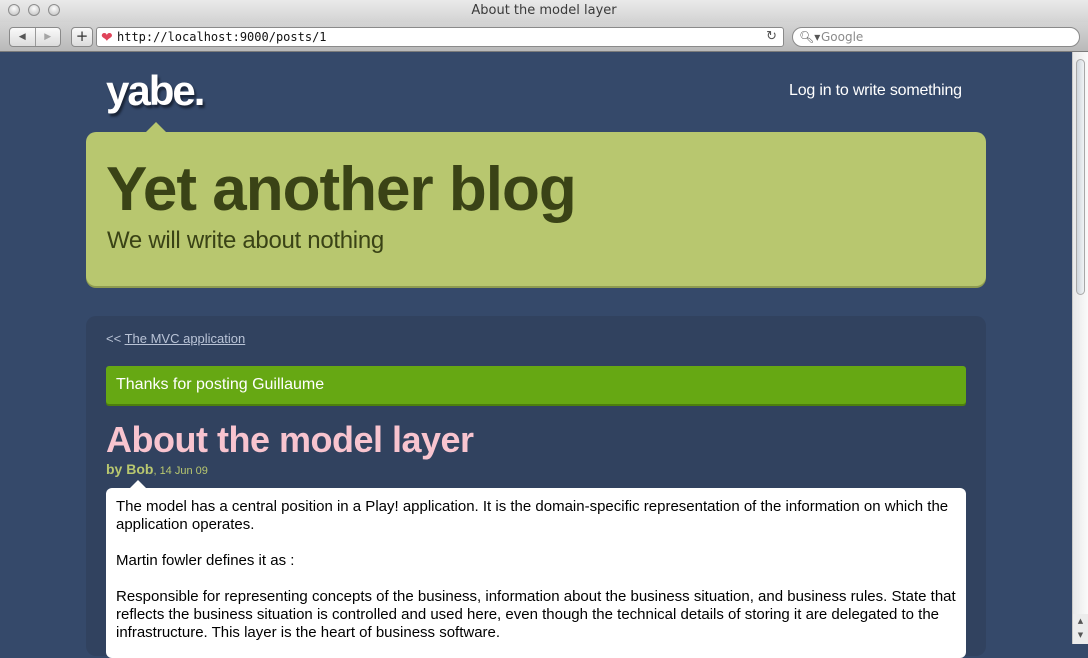 Image resolution: width=1088 pixels, height=658 pixels. Describe the element at coordinates (809, 37) in the screenshot. I see `magnifier-icon: 🔍︎▾` at that location.